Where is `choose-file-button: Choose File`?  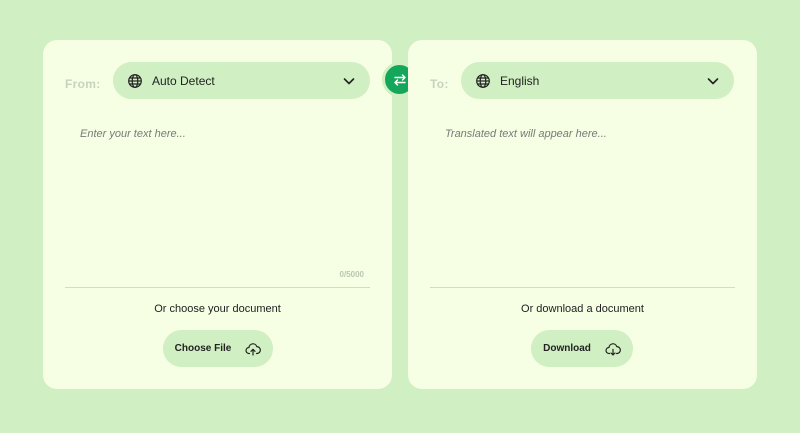
choose-file-button: Choose File is located at coordinates (218, 348).